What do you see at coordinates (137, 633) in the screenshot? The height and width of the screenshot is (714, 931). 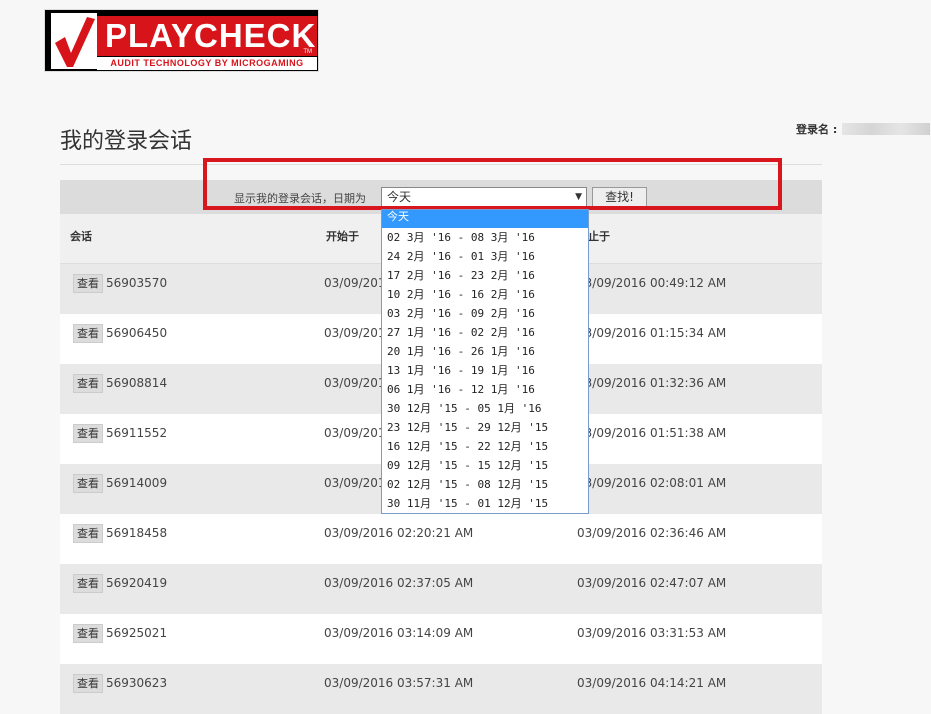 I see `session-id: 56925021` at bounding box center [137, 633].